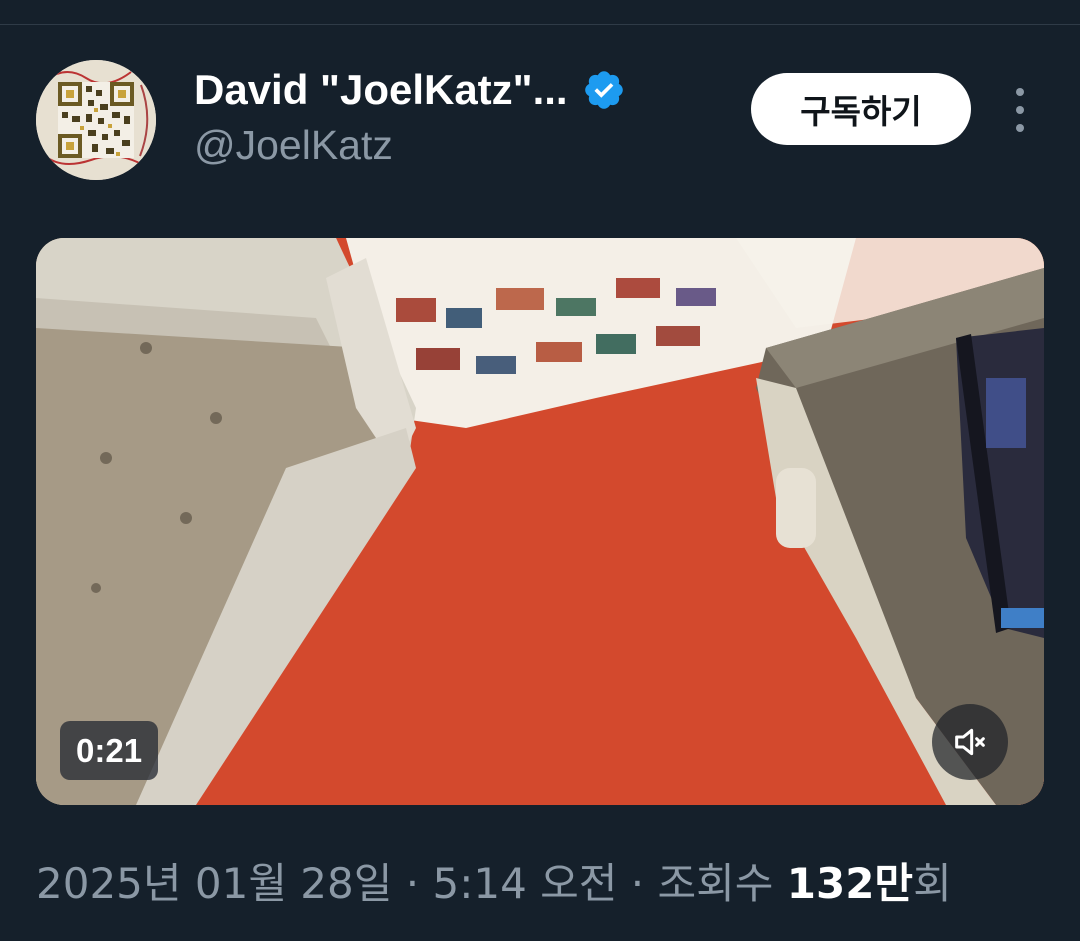 The width and height of the screenshot is (1080, 941). I want to click on top-divider, so click(540, 24).